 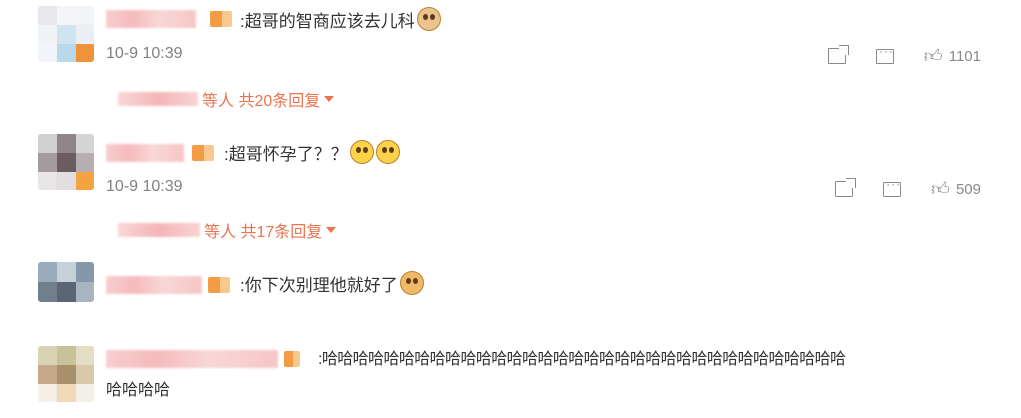 I want to click on like-count: 1101, so click(x=964, y=56).